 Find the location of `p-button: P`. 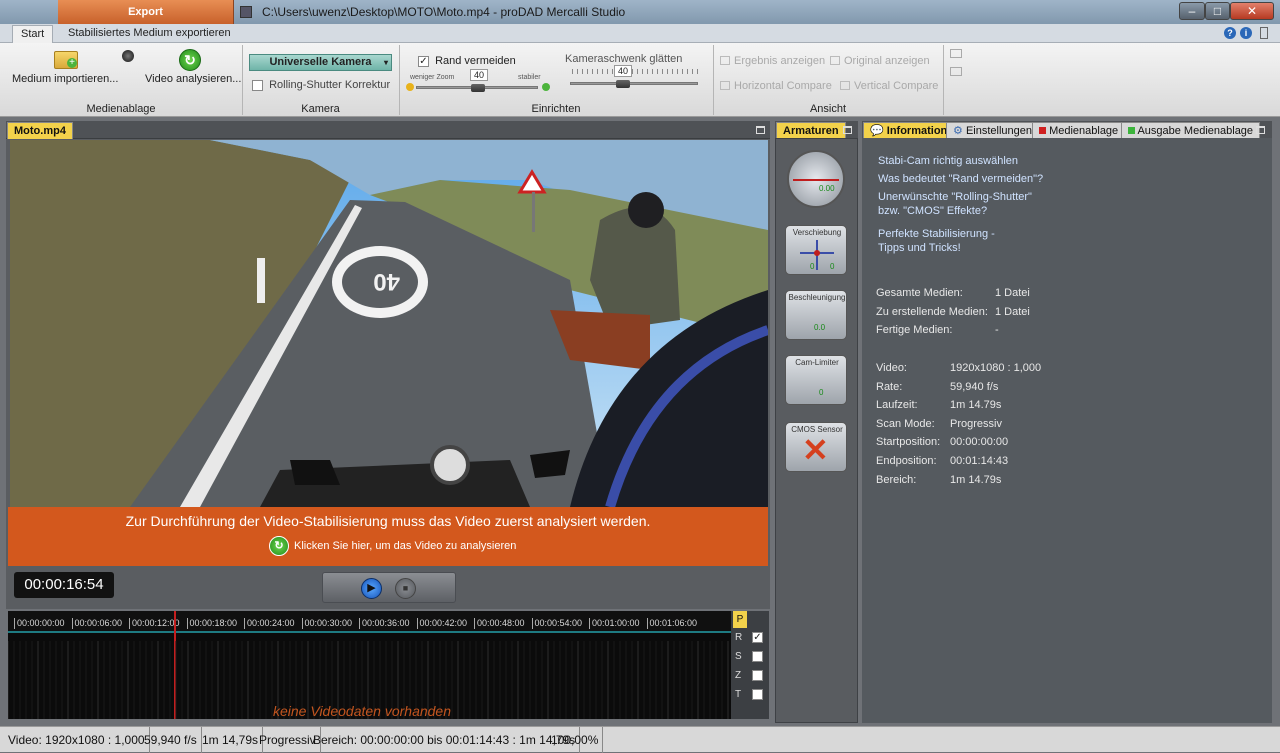

p-button: P is located at coordinates (740, 619).